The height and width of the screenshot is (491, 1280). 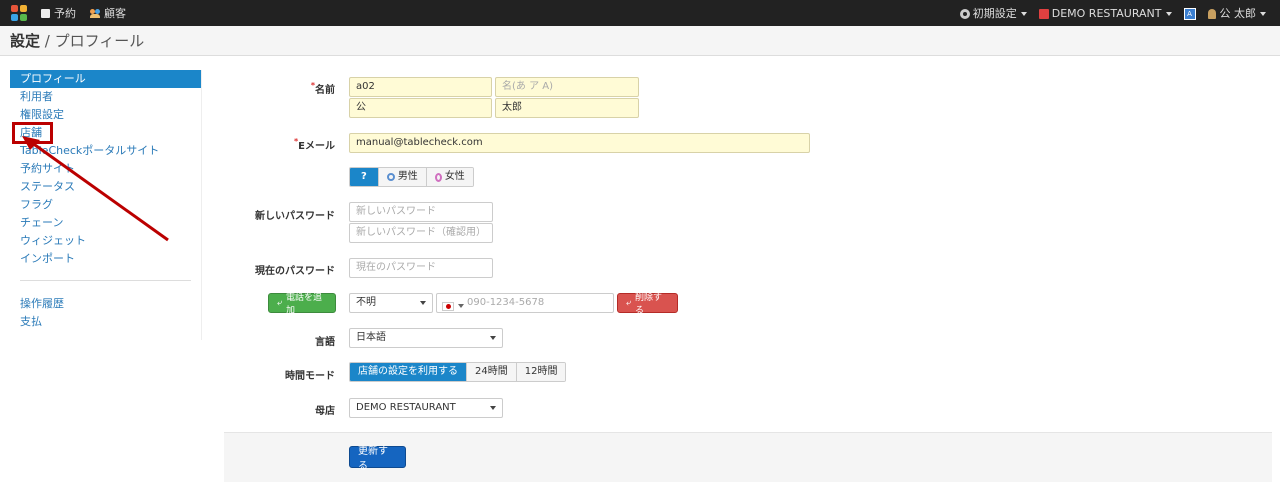 What do you see at coordinates (579, 143) in the screenshot?
I see `email-input: manual@tablecheck.com` at bounding box center [579, 143].